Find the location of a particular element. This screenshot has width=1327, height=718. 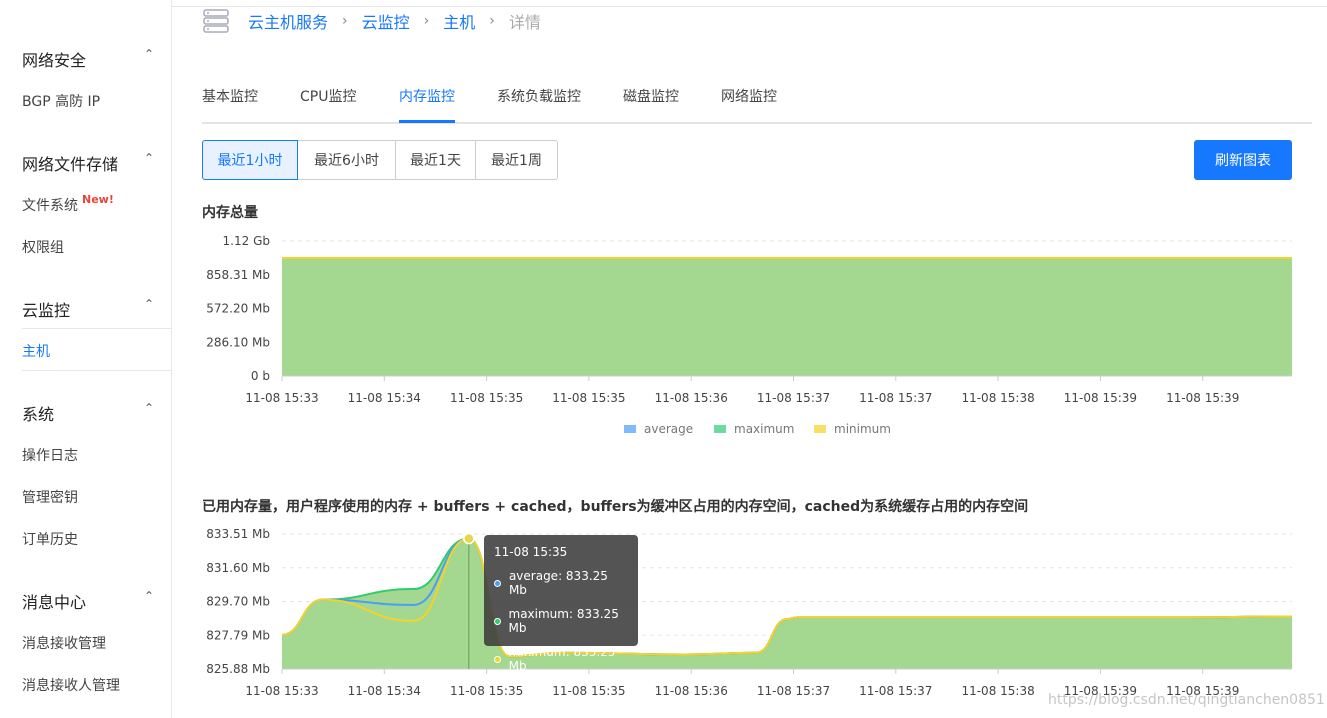

y-tick-label: 0 b is located at coordinates (260, 376).